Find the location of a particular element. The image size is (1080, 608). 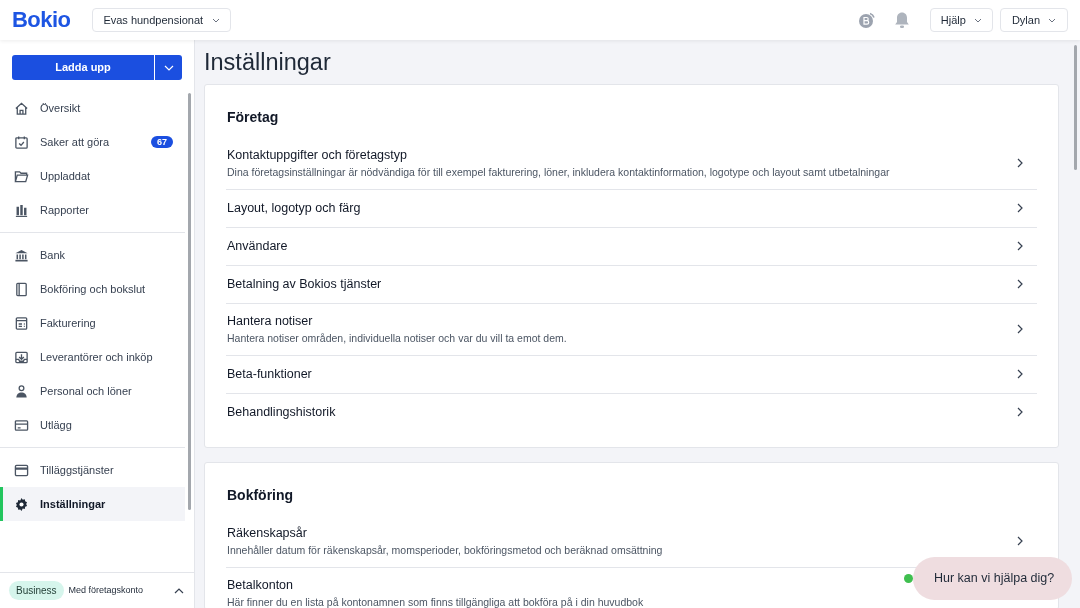

coin-icon is located at coordinates (866, 20).